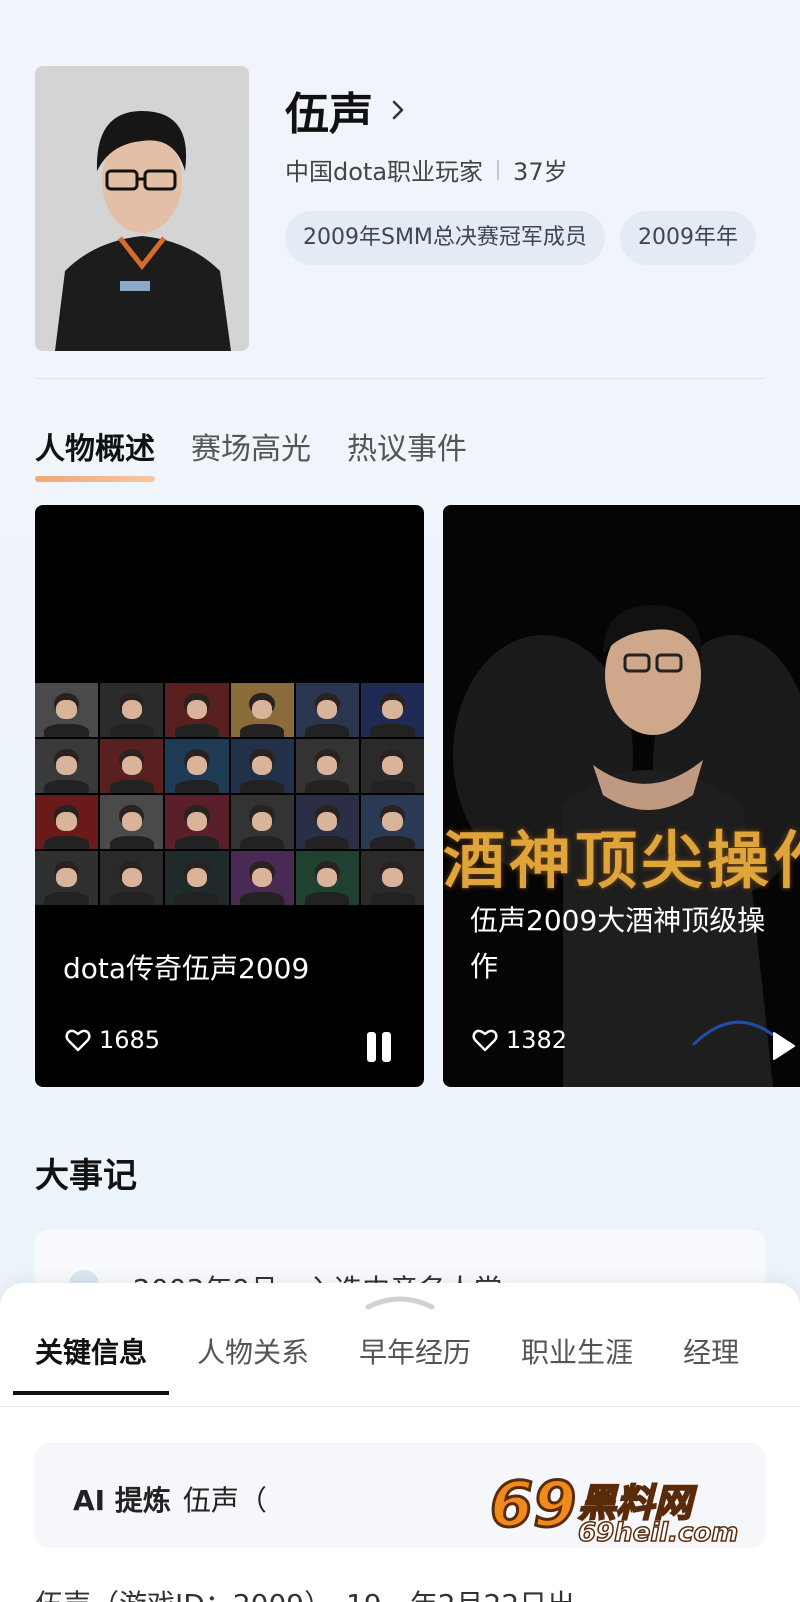  What do you see at coordinates (621, 860) in the screenshot?
I see `video-banner-text: 酒神顶尖操作` at bounding box center [621, 860].